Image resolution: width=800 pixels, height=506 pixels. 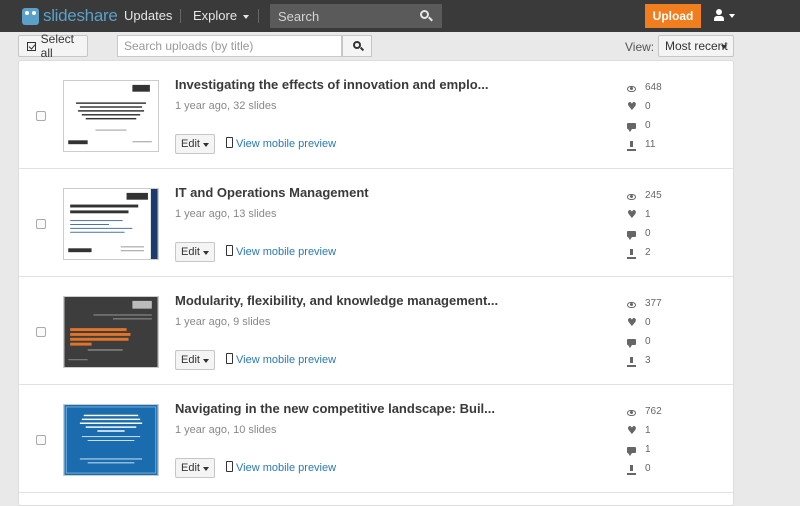 I want to click on views-count: 377, so click(x=653, y=303).